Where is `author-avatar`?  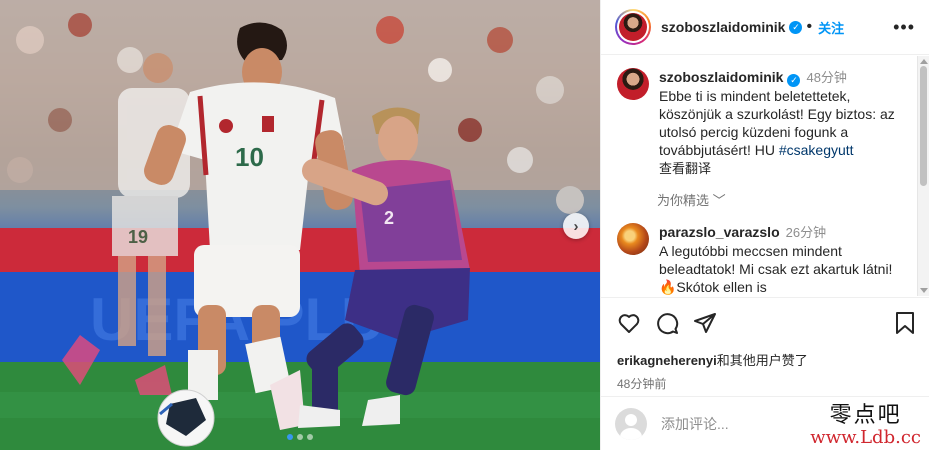
author-avatar is located at coordinates (633, 27).